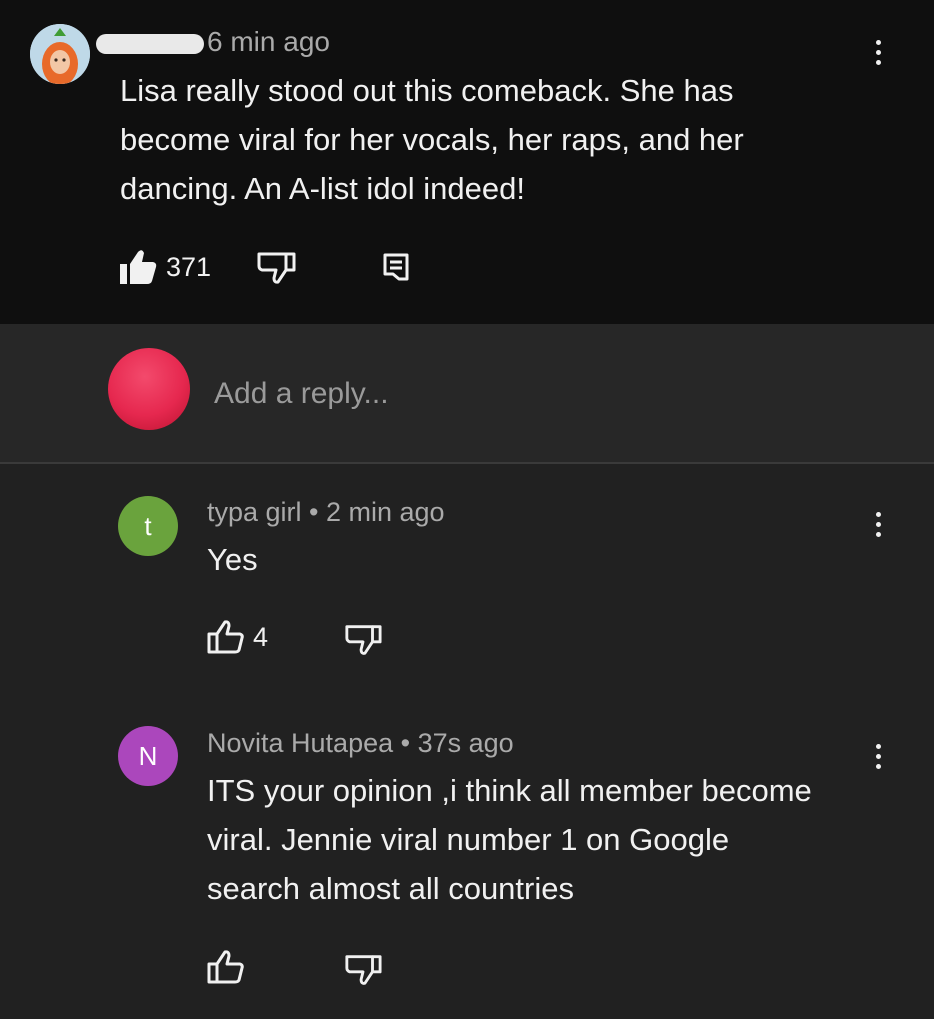 Image resolution: width=934 pixels, height=1019 pixels. Describe the element at coordinates (189, 266) in the screenshot. I see `like-count: 371` at that location.